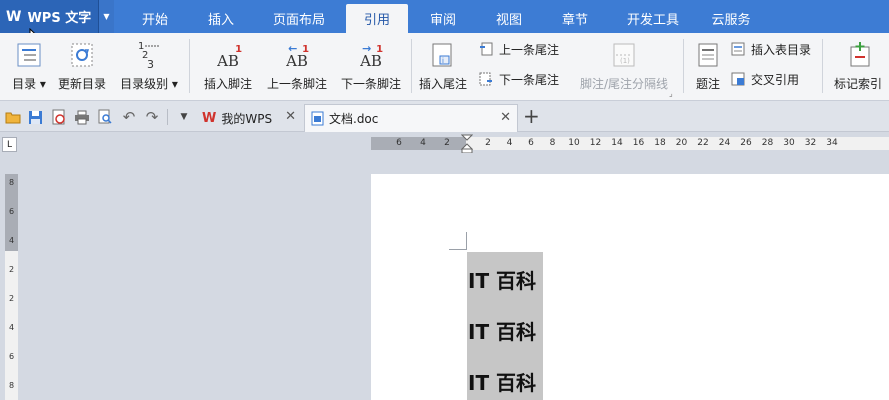  What do you see at coordinates (724, 143) in the screenshot?
I see `ruler-number: 24` at bounding box center [724, 143].